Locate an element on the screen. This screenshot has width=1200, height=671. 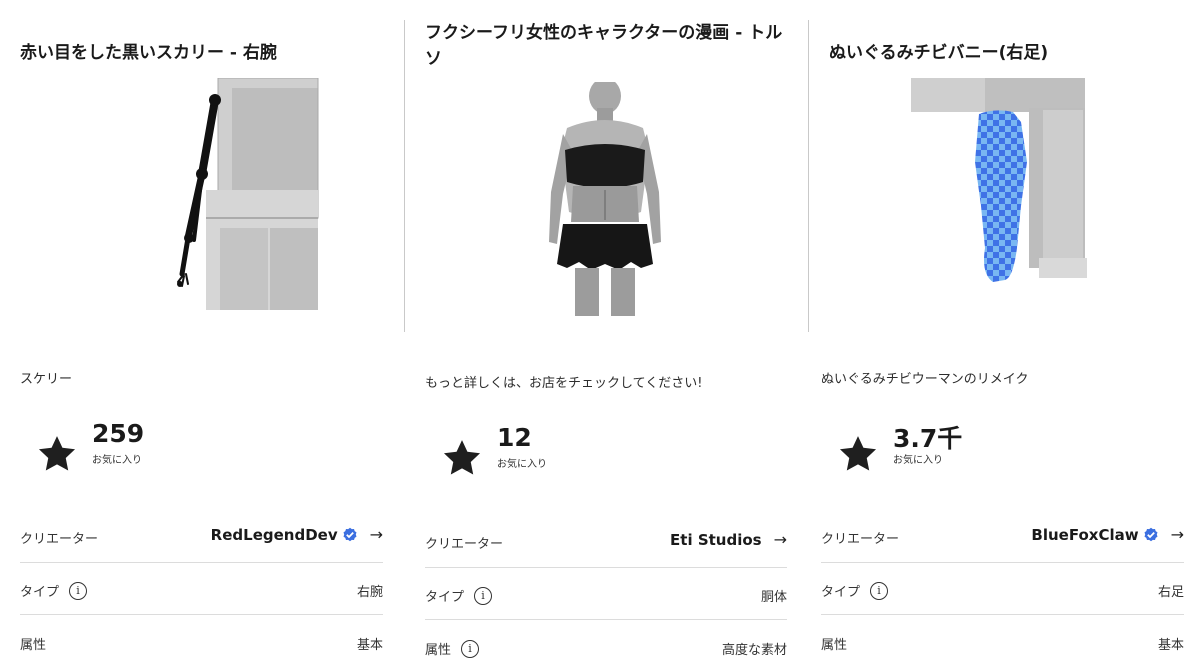
type-value: 右腕 is located at coordinates (369, 592).